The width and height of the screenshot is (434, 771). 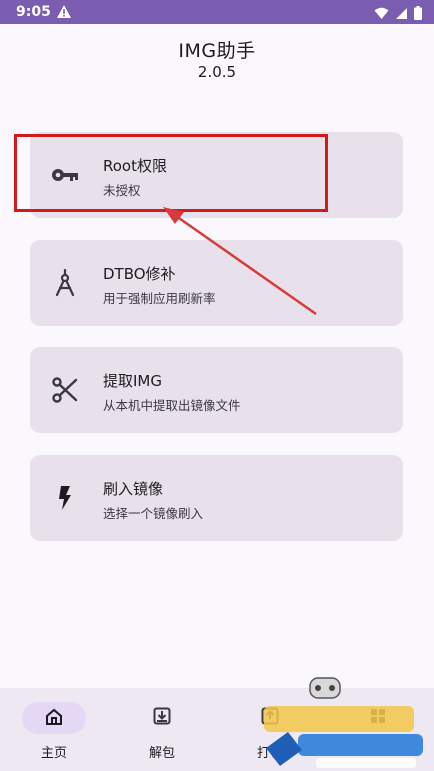 I want to click on watermark-logo, so click(x=343, y=722).